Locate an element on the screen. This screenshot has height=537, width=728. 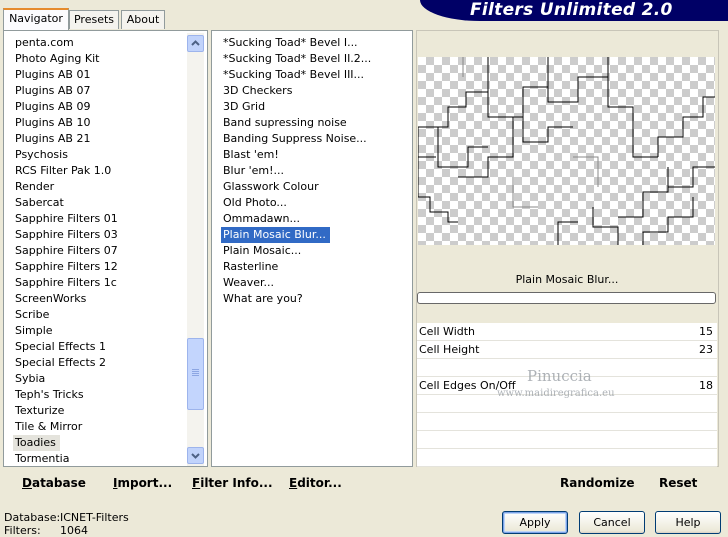
reset-button: Reset is located at coordinates (678, 483).